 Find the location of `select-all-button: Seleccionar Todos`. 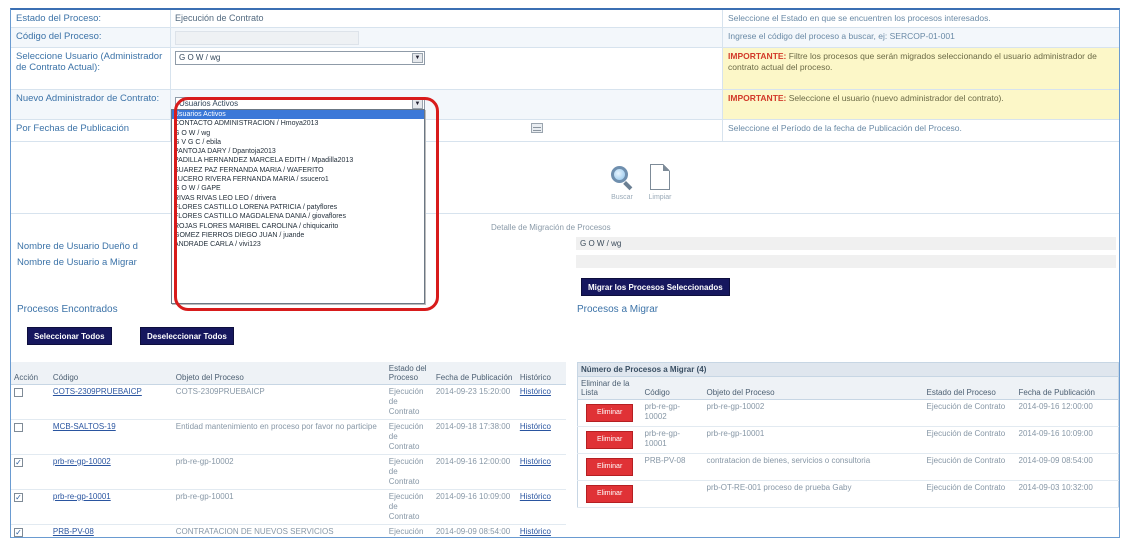

select-all-button: Seleccionar Todos is located at coordinates (69, 336).